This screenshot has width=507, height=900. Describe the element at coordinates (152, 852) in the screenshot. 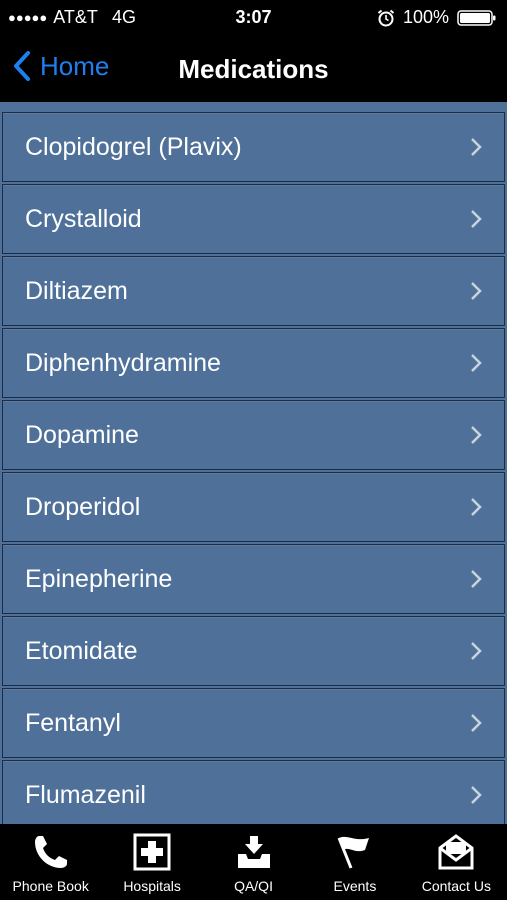

I see `hospital-cross-icon` at that location.